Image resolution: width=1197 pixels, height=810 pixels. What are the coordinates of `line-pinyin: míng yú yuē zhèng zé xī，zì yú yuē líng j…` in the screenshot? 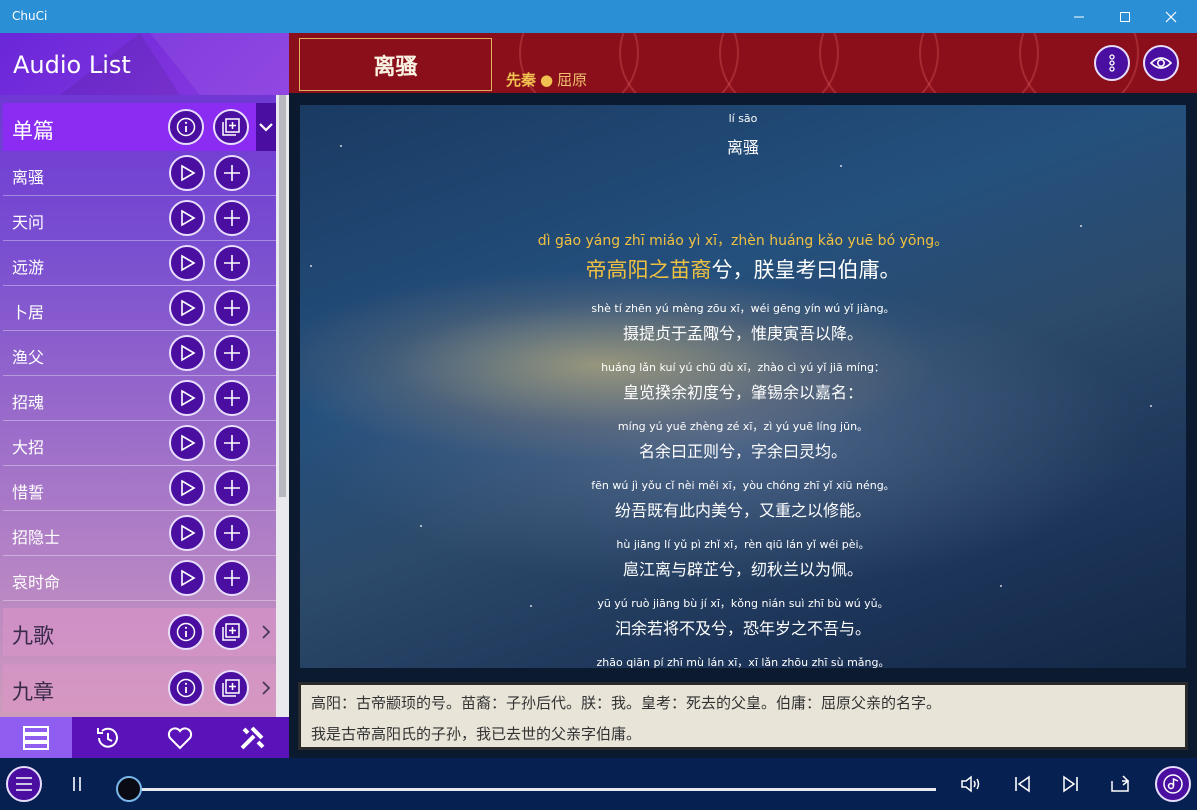 It's located at (743, 426).